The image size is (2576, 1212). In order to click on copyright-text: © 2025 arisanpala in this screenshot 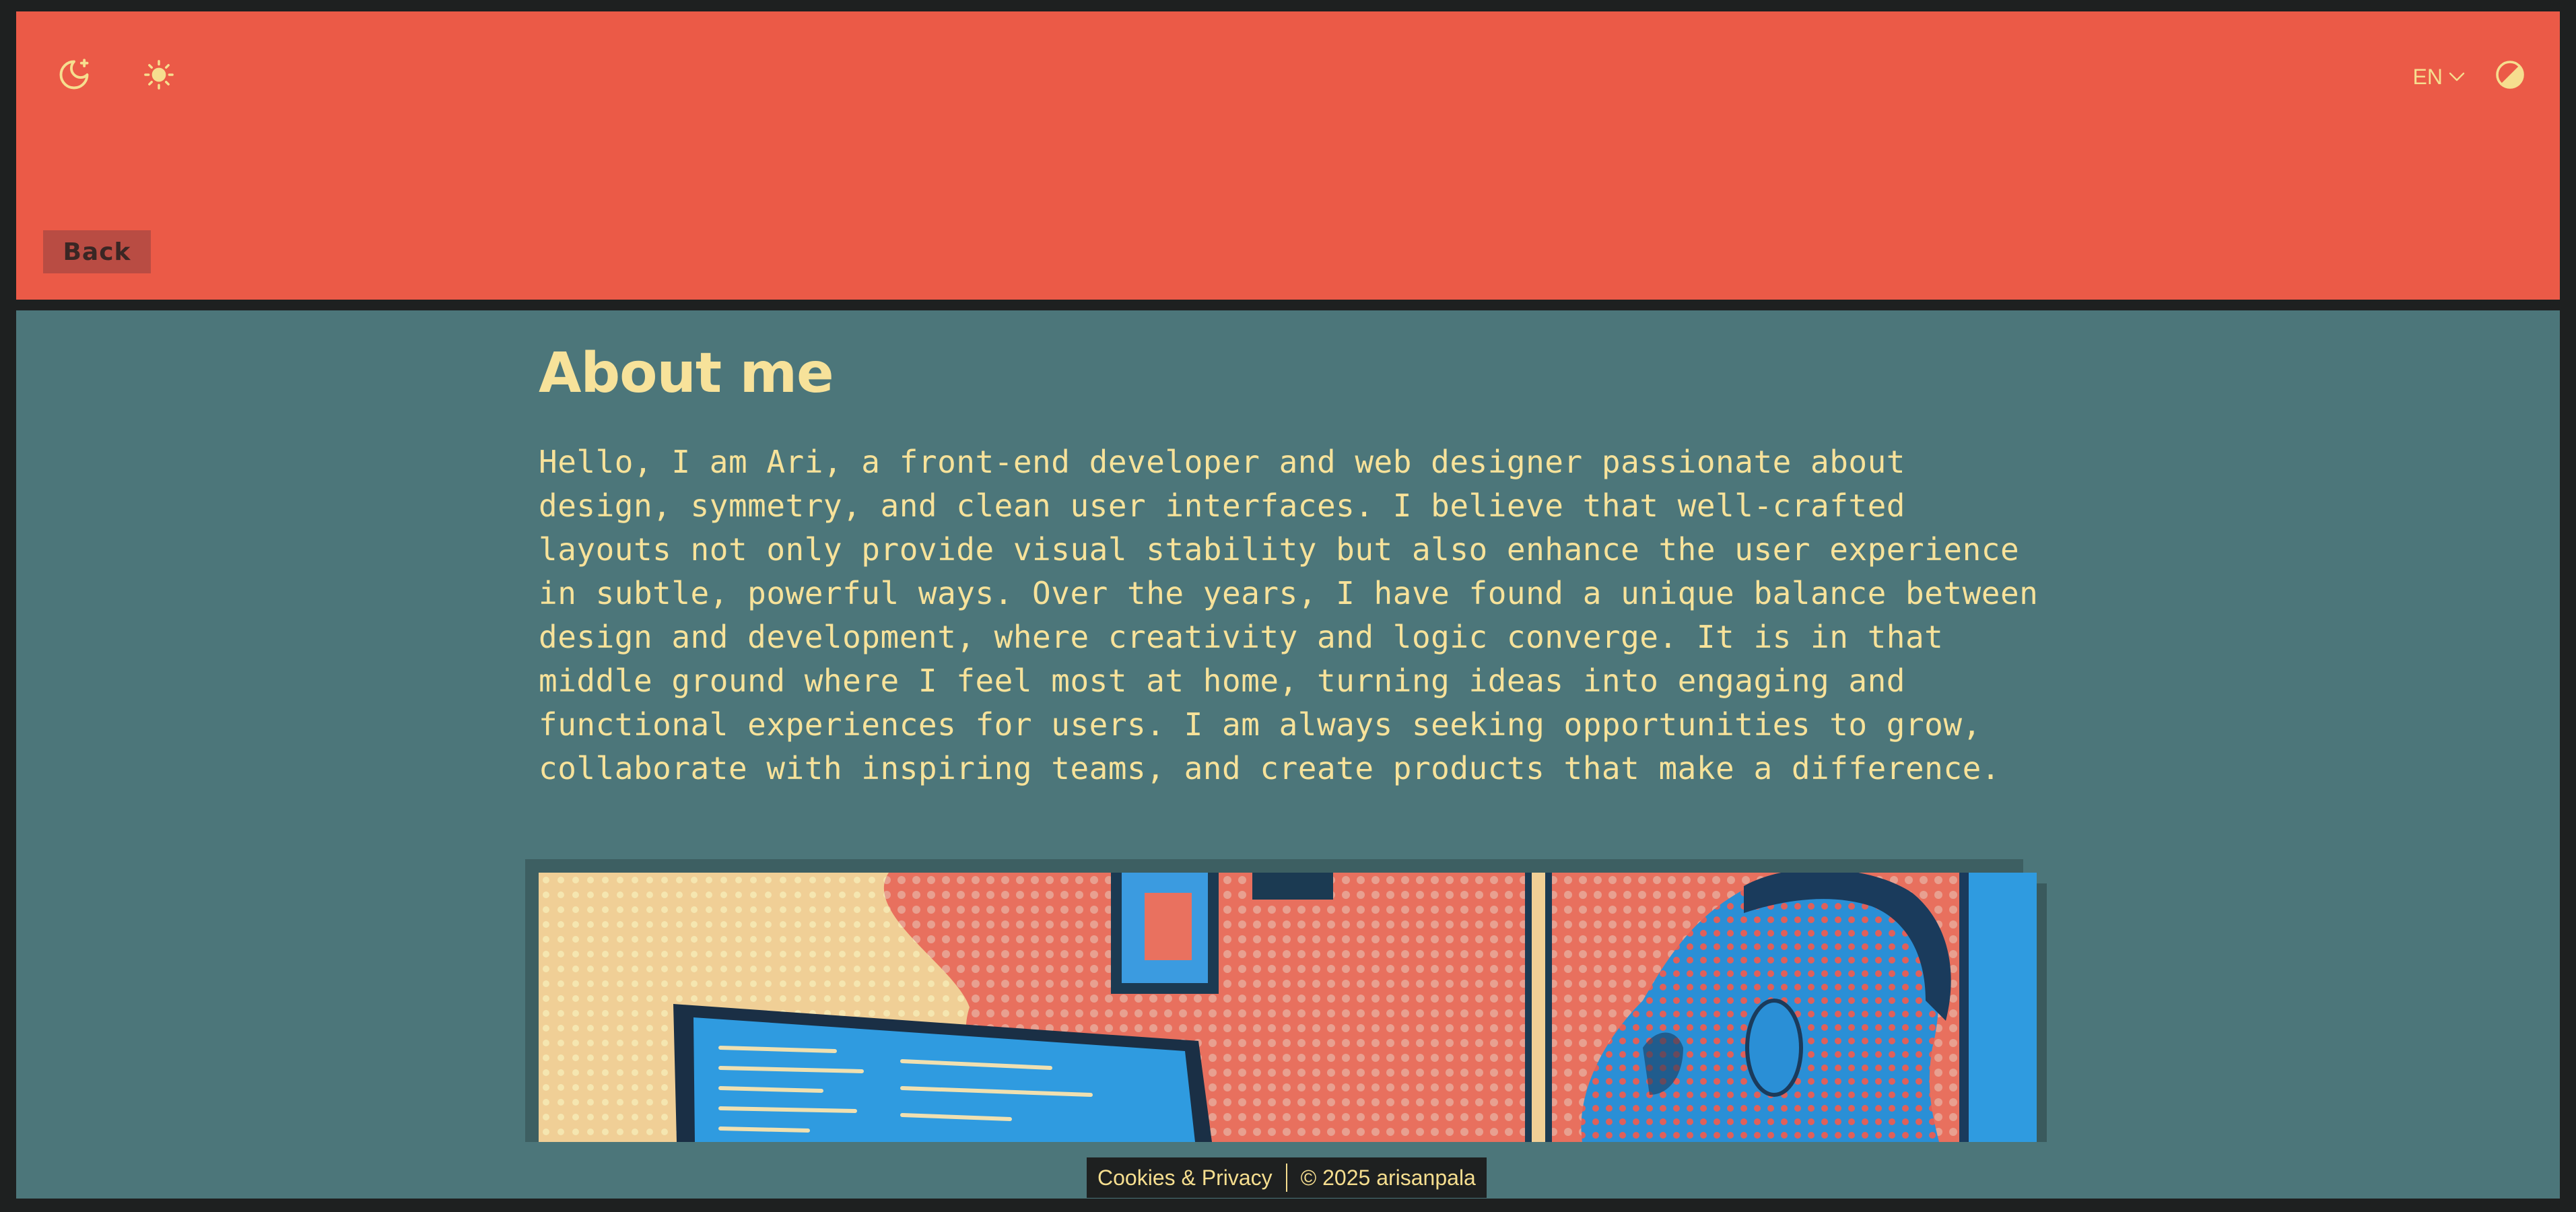, I will do `click(1388, 1177)`.